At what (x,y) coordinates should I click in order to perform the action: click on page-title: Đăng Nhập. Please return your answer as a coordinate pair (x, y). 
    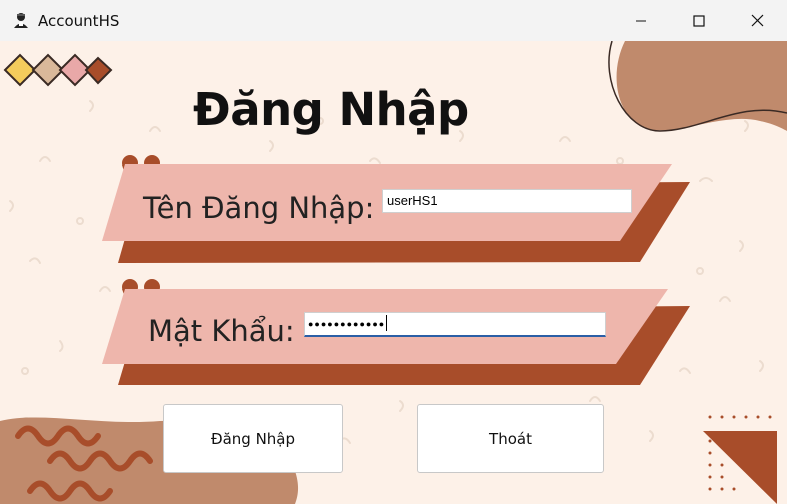
    Looking at the image, I should click on (331, 109).